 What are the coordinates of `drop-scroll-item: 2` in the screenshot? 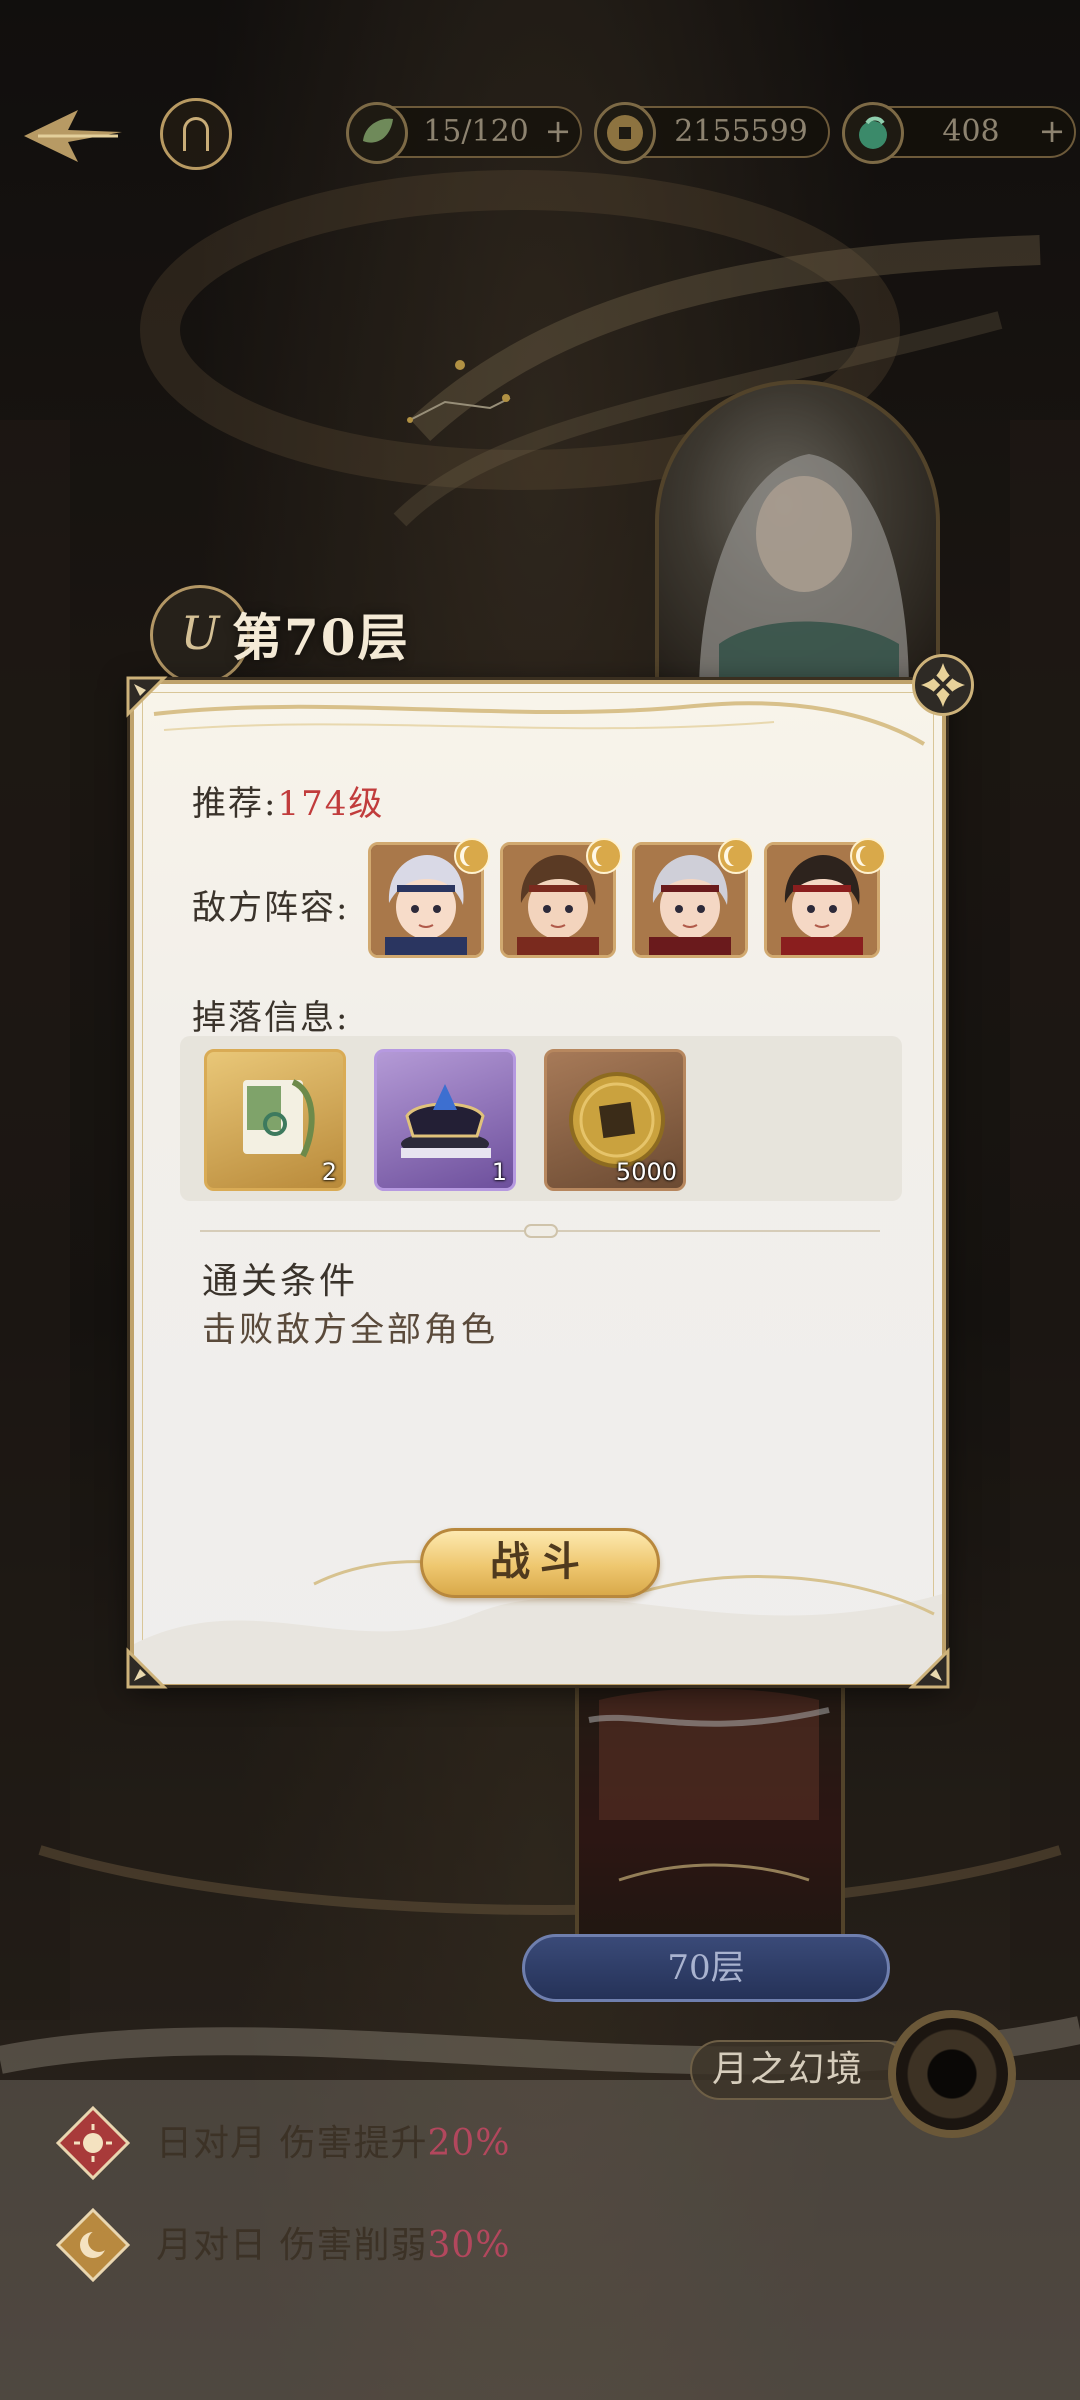 It's located at (275, 1120).